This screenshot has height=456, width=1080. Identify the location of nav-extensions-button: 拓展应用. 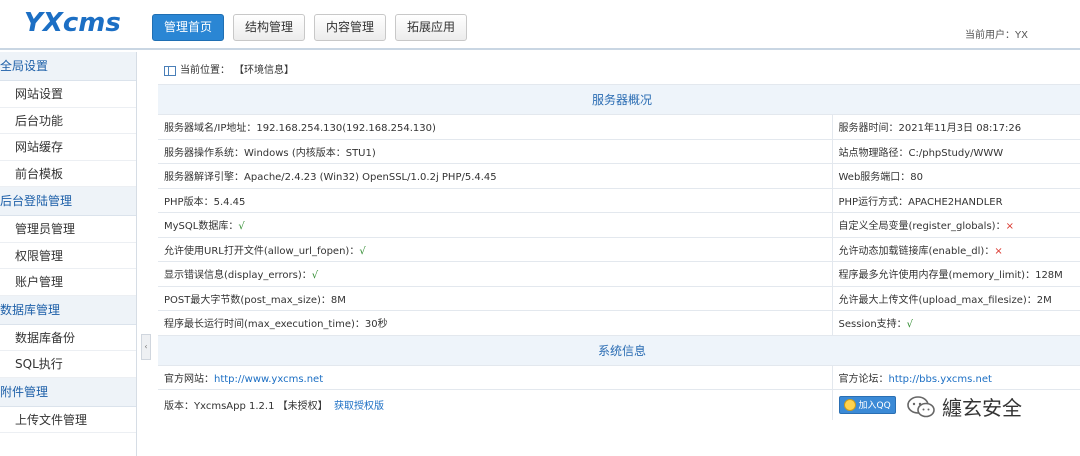
(431, 27).